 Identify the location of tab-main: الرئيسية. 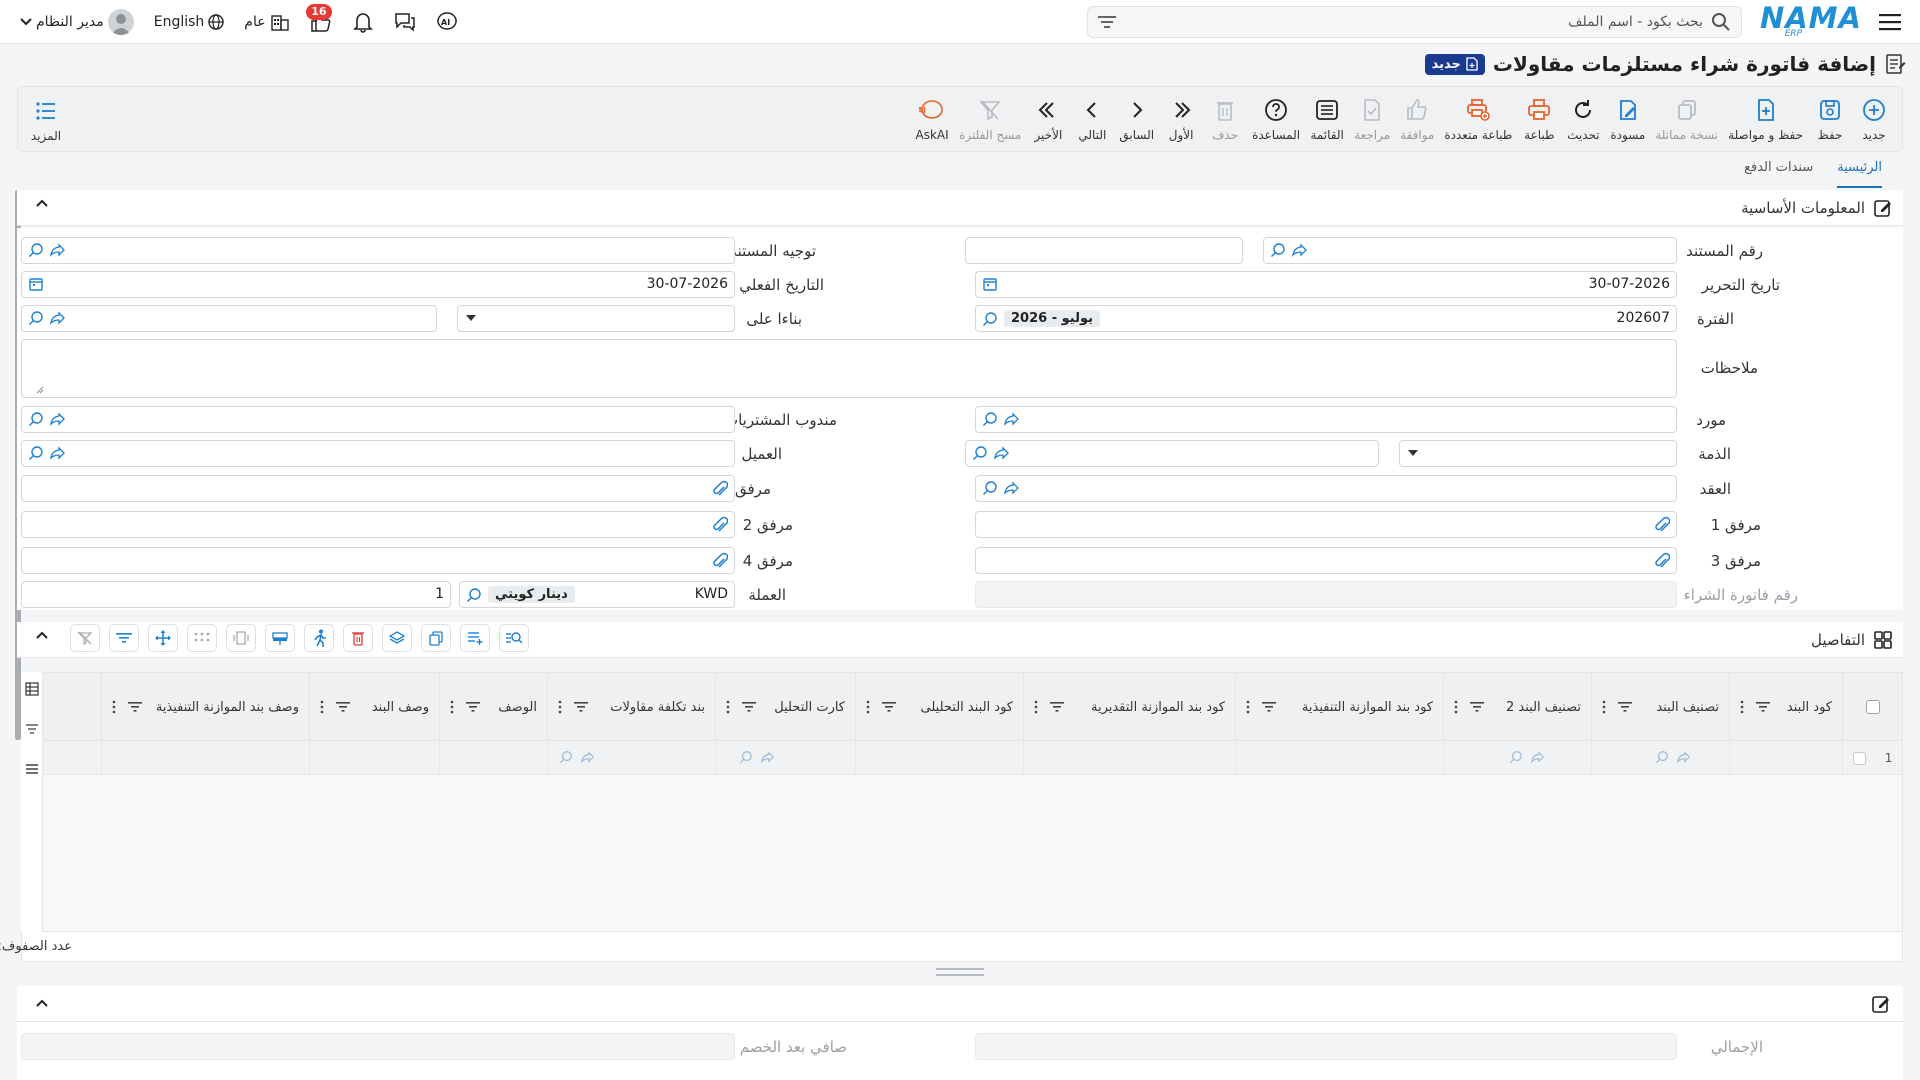
(1859, 174).